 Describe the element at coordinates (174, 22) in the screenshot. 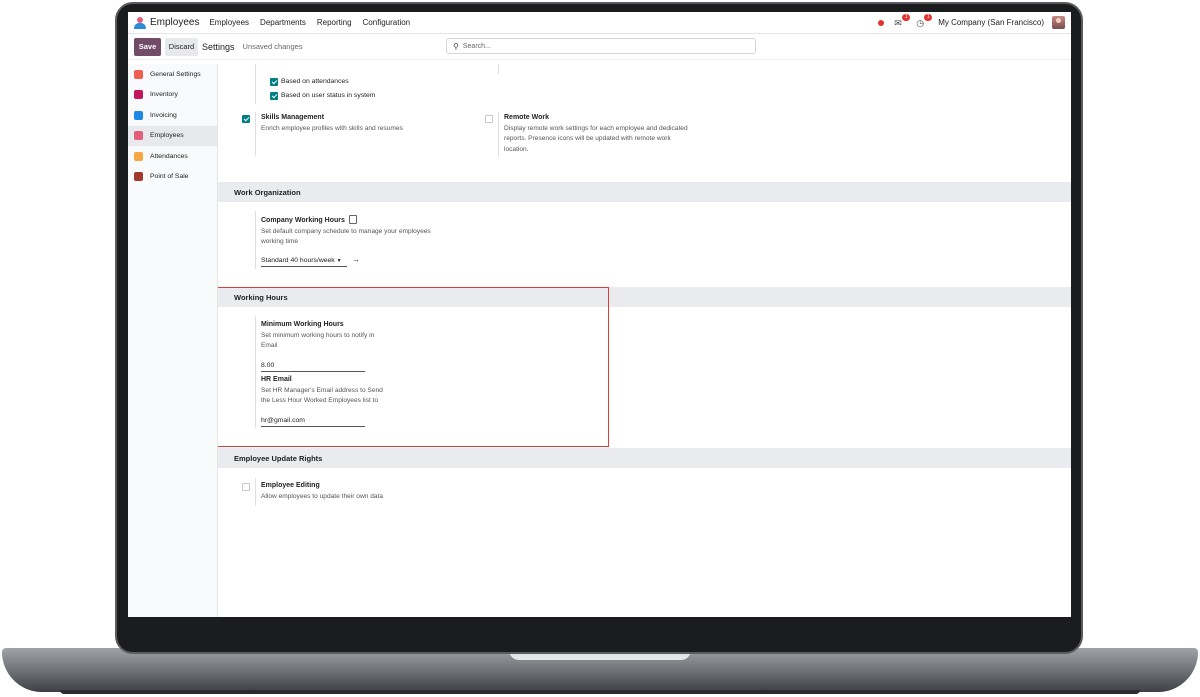

I see `app-name: Employees` at that location.